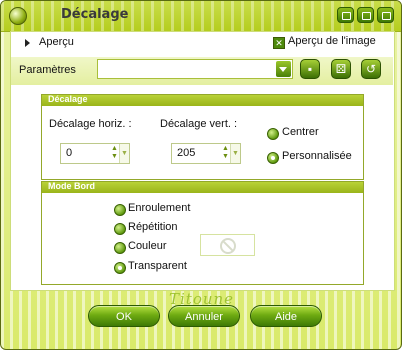  I want to click on radio-repeat-label: Répétition, so click(153, 227).